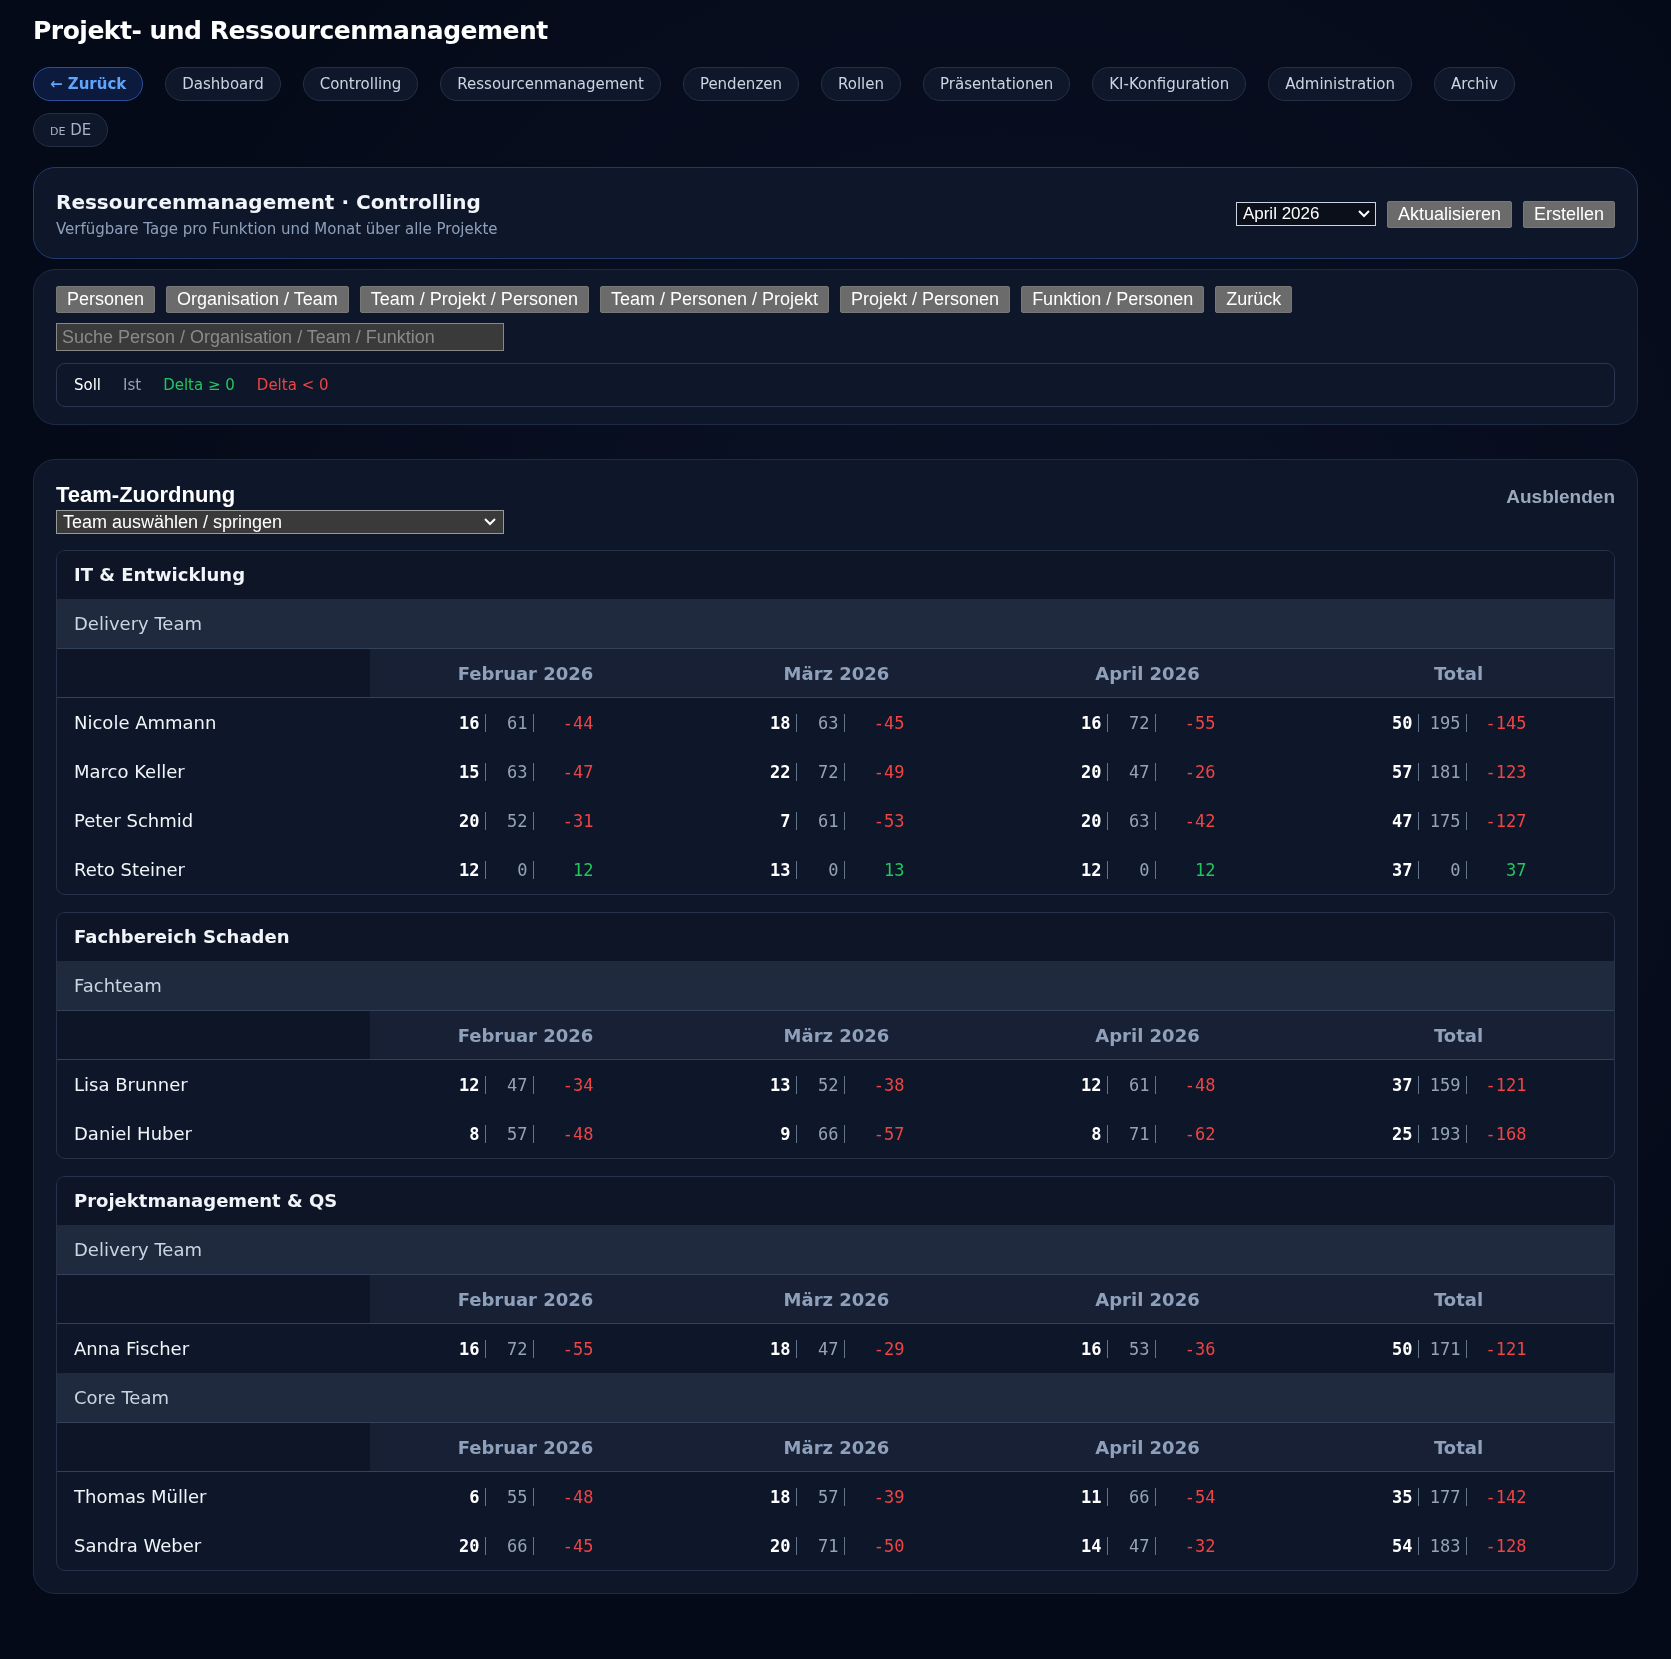 Image resolution: width=1671 pixels, height=1659 pixels. Describe the element at coordinates (140, 1496) in the screenshot. I see `person-name: Thomas Müller` at that location.